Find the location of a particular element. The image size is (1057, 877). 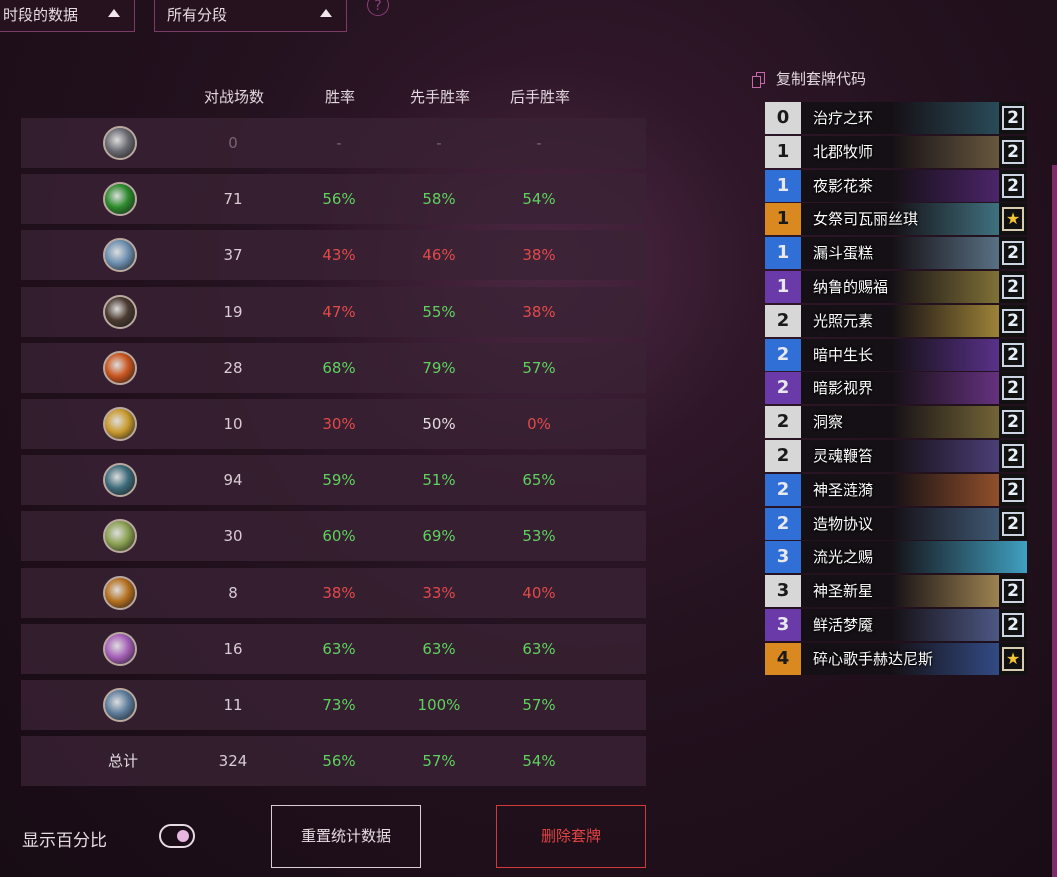

card-count-value: ★ is located at coordinates (1013, 219).